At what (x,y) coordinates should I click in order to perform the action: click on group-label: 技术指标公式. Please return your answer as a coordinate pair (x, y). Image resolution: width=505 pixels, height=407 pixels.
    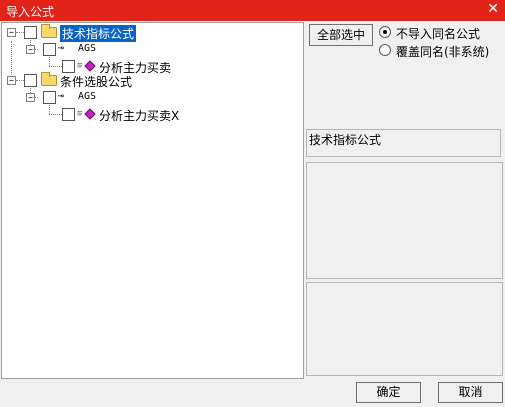
    Looking at the image, I should click on (98, 33).